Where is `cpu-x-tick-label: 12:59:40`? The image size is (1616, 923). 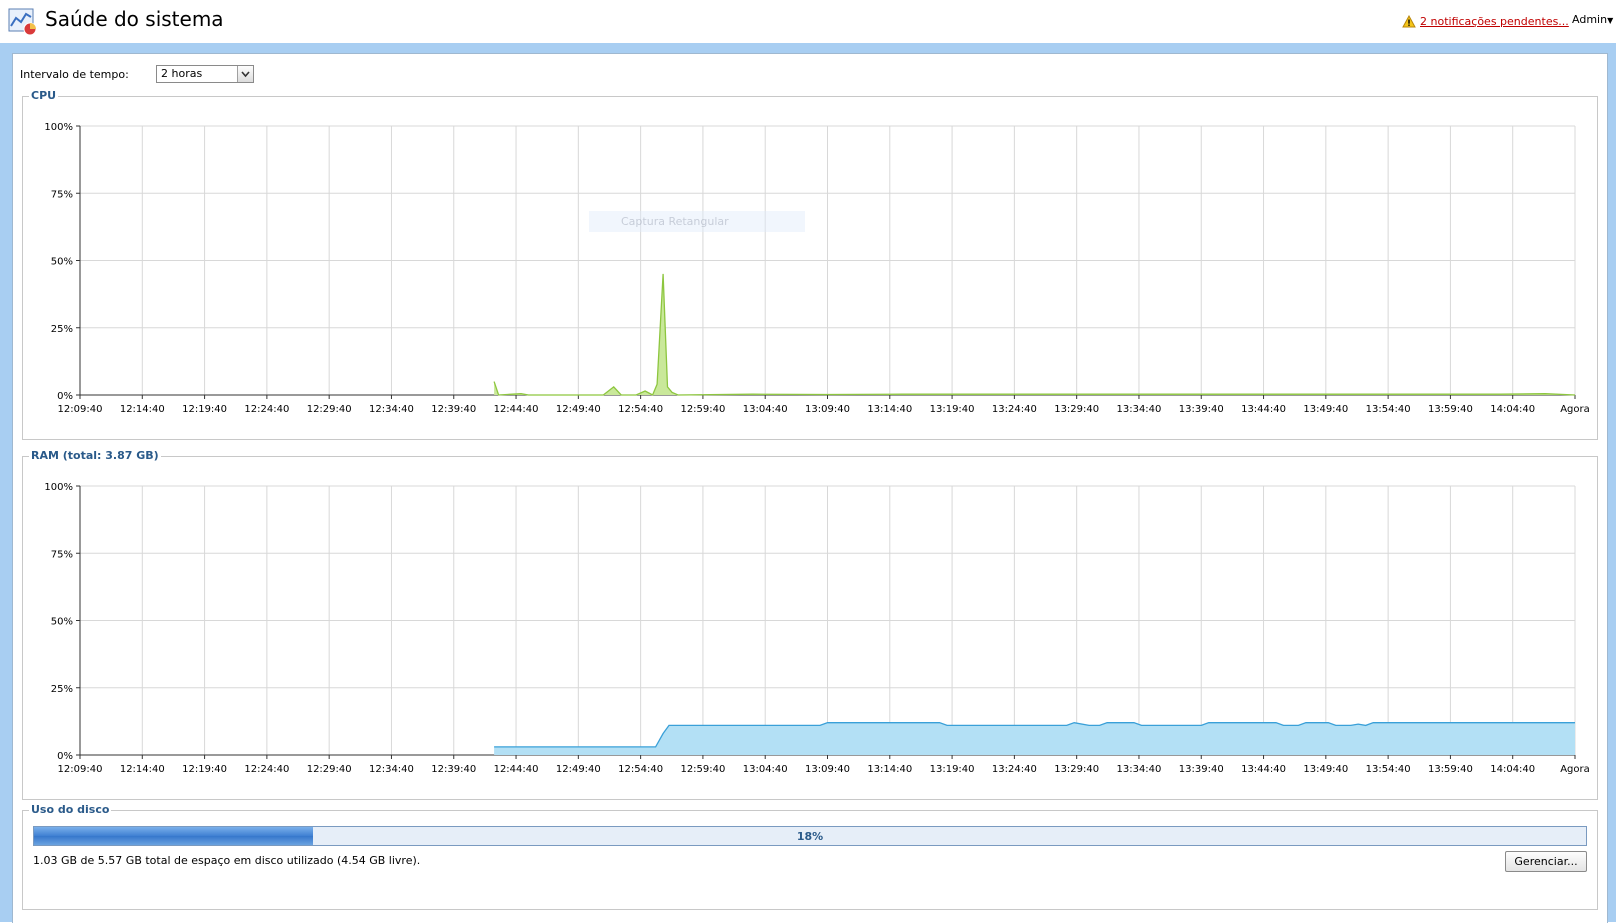 cpu-x-tick-label: 12:59:40 is located at coordinates (702, 409).